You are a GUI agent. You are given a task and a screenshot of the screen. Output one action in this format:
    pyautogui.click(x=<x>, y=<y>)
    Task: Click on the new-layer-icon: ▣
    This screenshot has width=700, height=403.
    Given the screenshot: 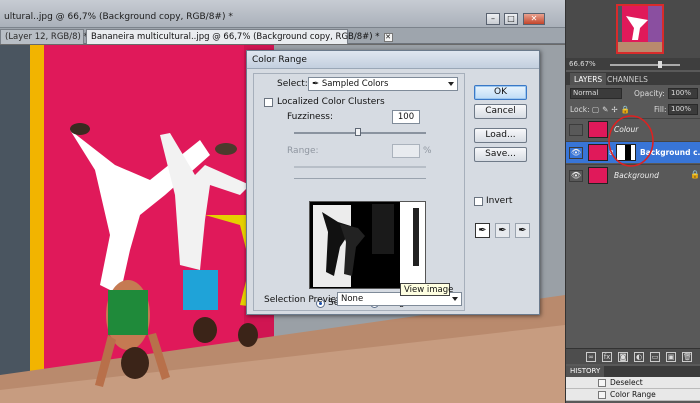 What is the action you would take?
    pyautogui.click(x=671, y=357)
    